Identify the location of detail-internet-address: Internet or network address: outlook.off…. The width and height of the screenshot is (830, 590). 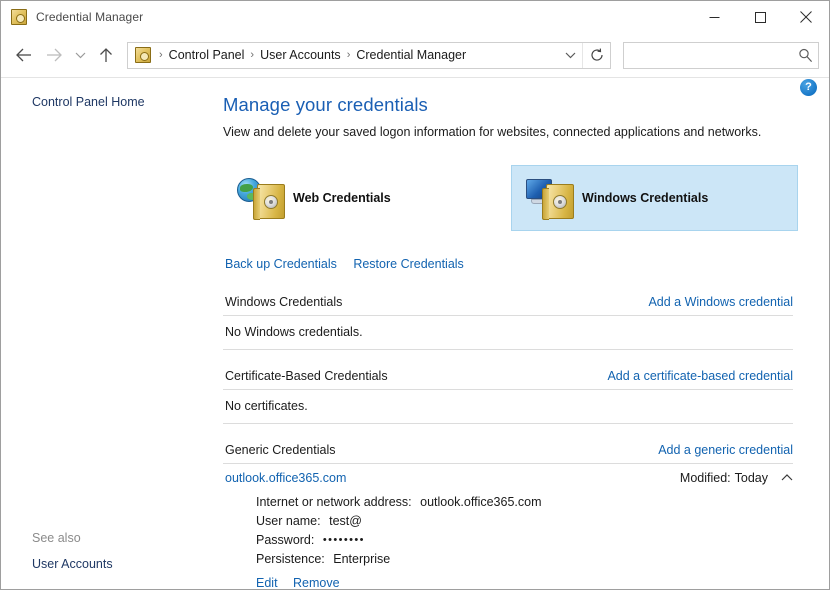
(524, 502).